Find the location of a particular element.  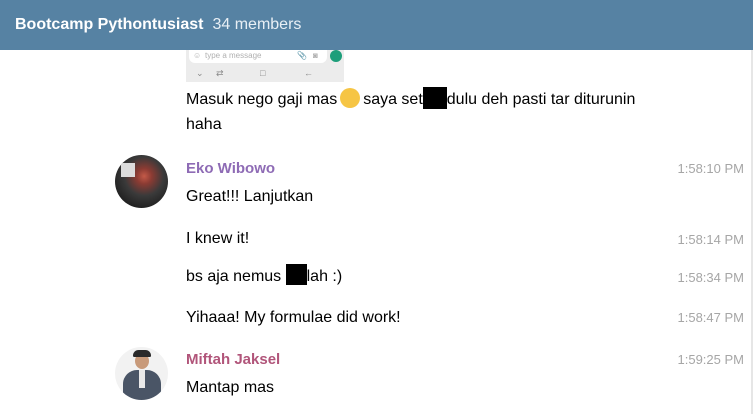

nav-rotate-icon: ⇄ is located at coordinates (220, 73).